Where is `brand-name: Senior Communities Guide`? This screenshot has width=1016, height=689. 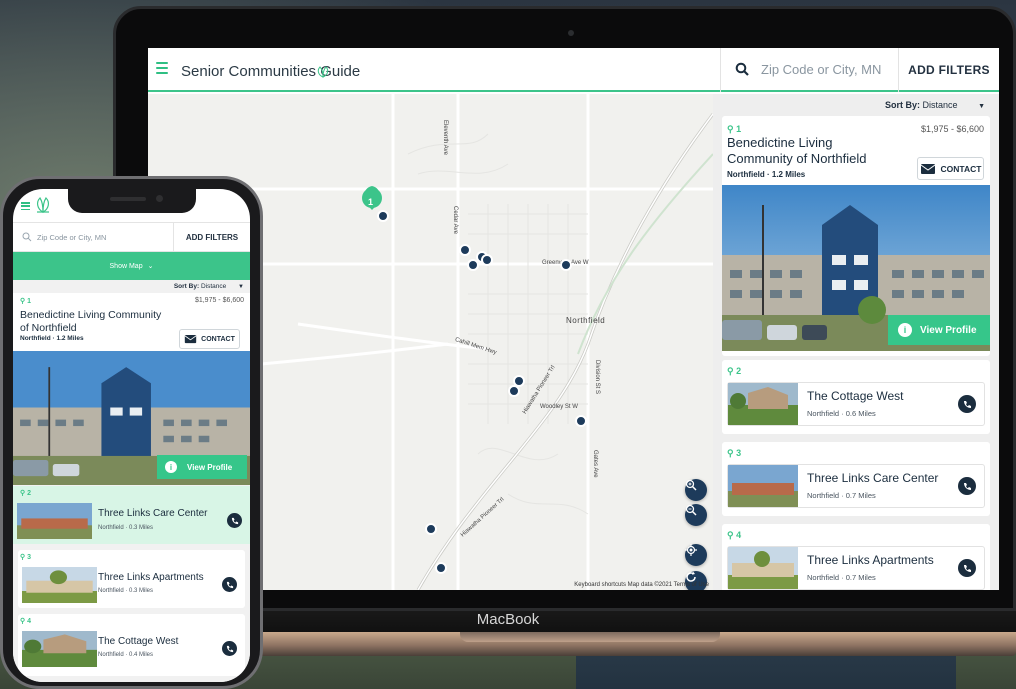 brand-name: Senior Communities Guide is located at coordinates (271, 71).